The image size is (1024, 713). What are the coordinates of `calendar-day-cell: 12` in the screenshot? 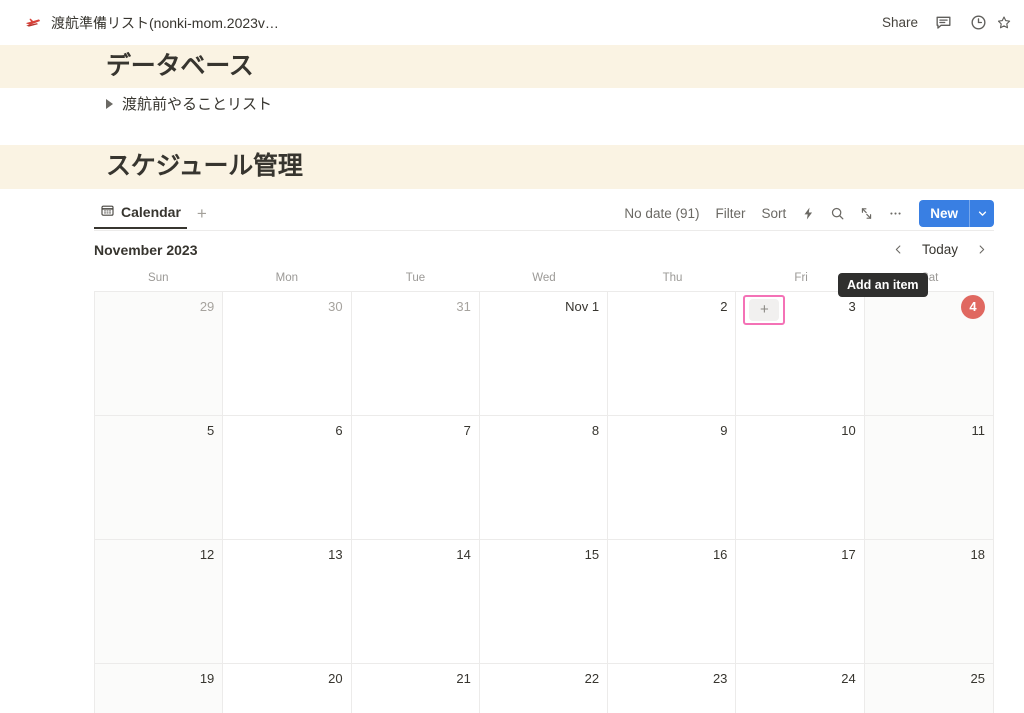 It's located at (159, 601).